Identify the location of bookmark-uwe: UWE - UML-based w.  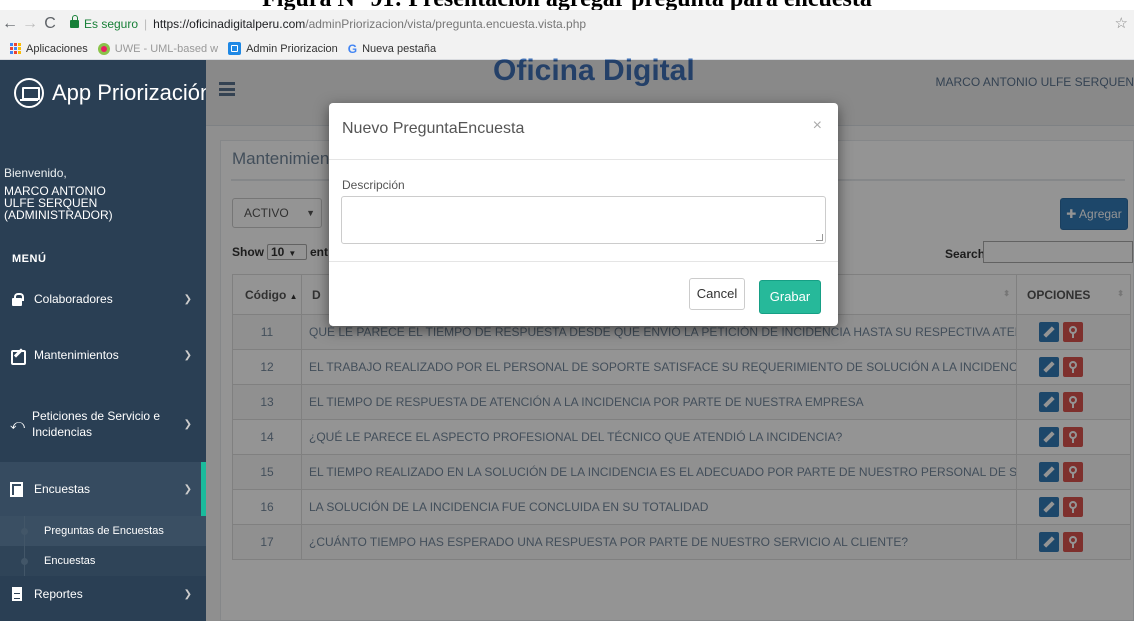
(157, 48).